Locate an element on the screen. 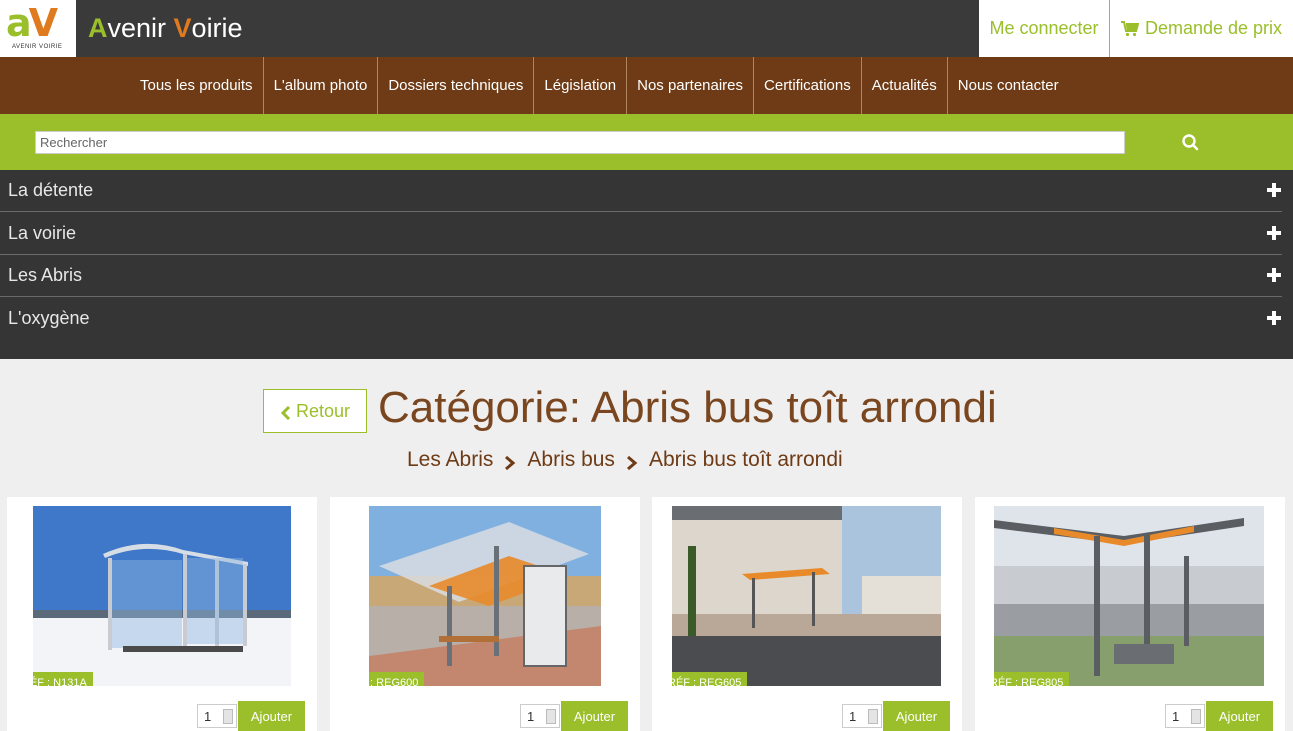 This screenshot has width=1293, height=731. search-bar is located at coordinates (646, 142).